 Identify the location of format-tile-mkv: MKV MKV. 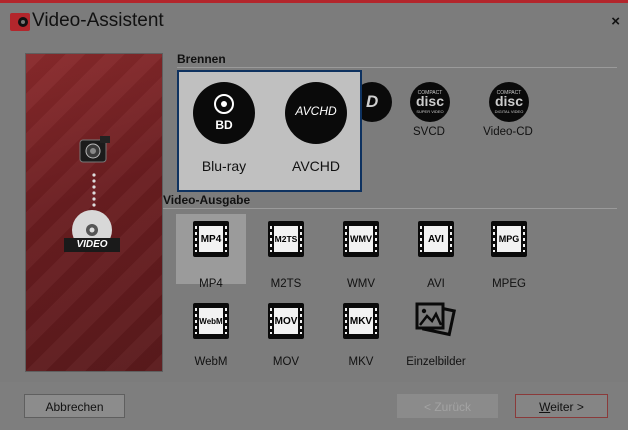
(361, 332).